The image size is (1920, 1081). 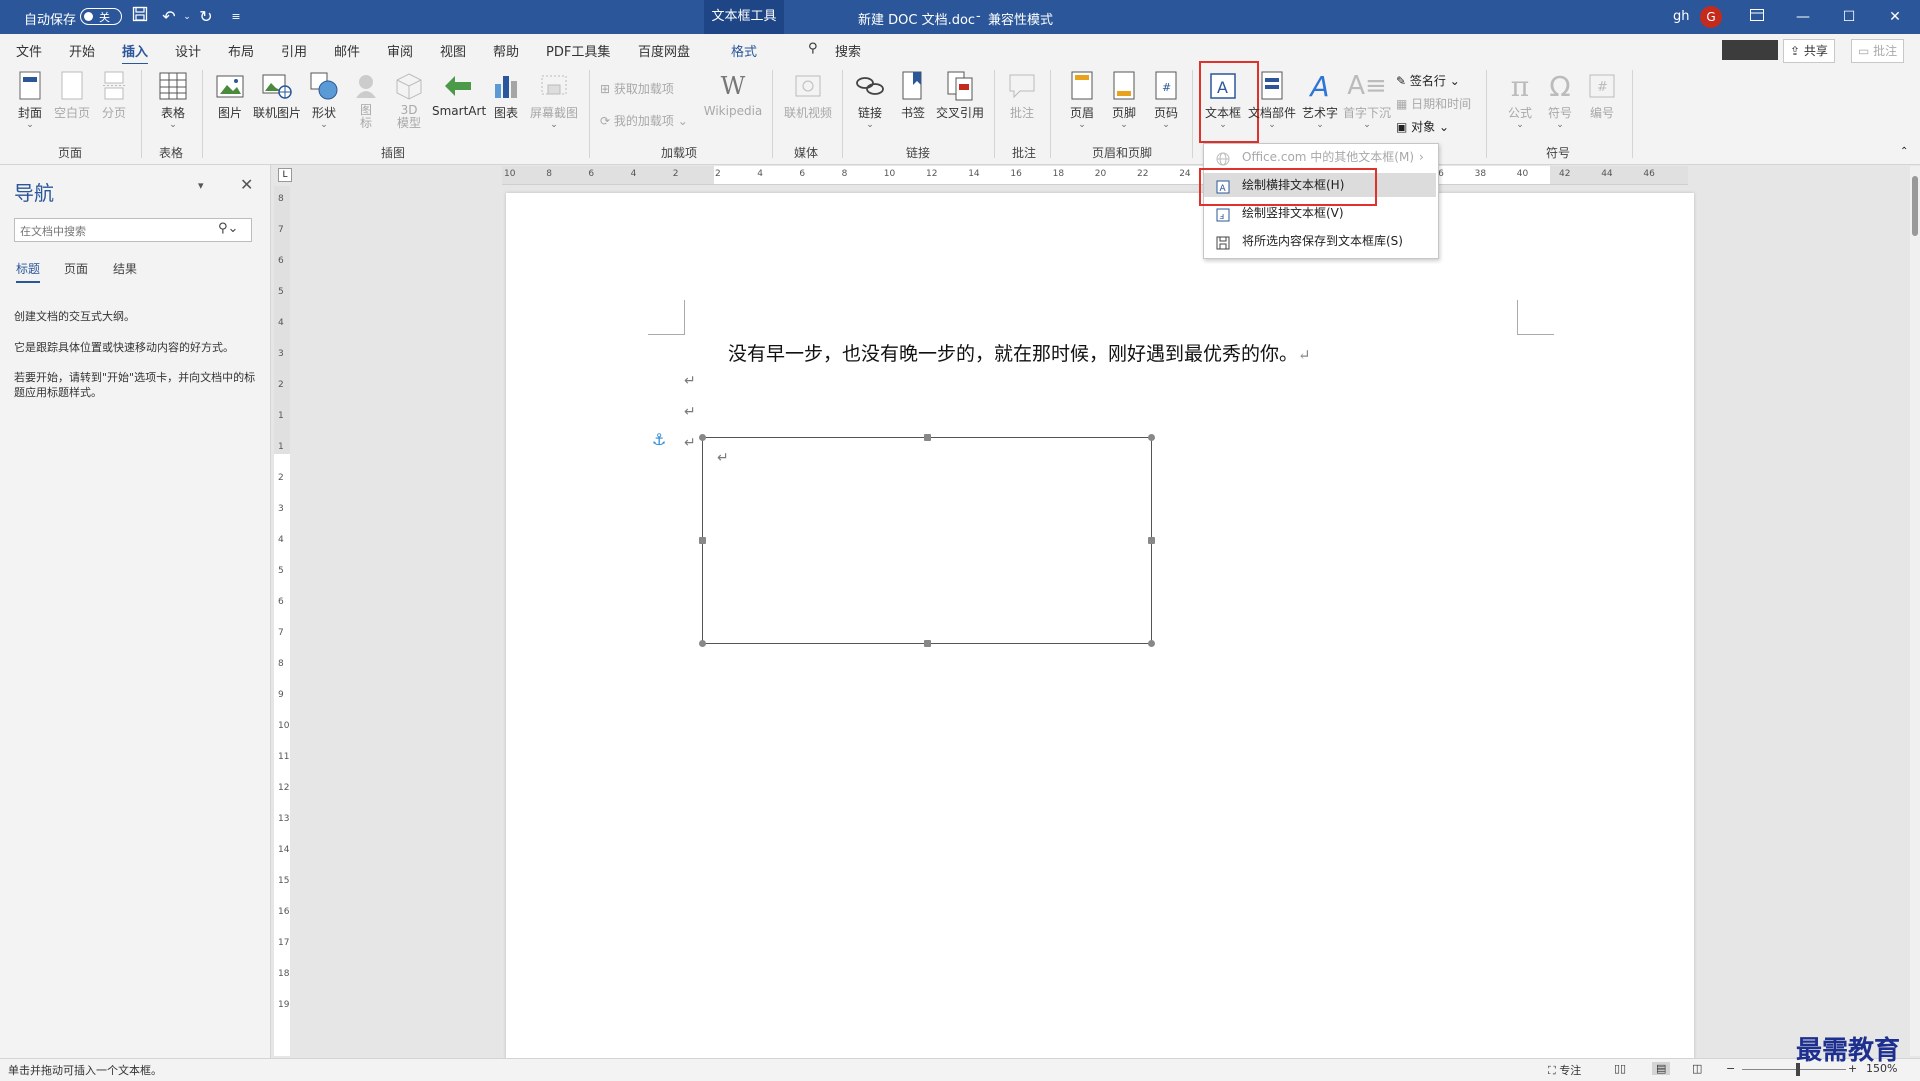 What do you see at coordinates (29, 50) in the screenshot?
I see `tab-file: 文件` at bounding box center [29, 50].